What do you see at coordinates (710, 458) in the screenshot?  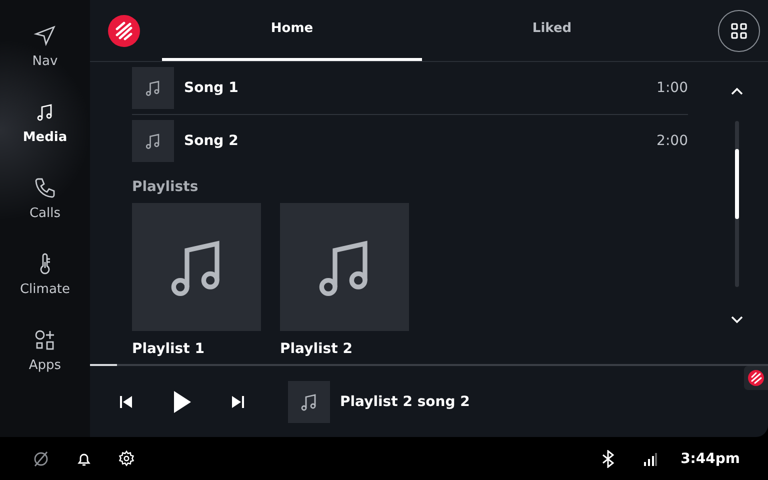 I see `clock-time: 3:44pm` at bounding box center [710, 458].